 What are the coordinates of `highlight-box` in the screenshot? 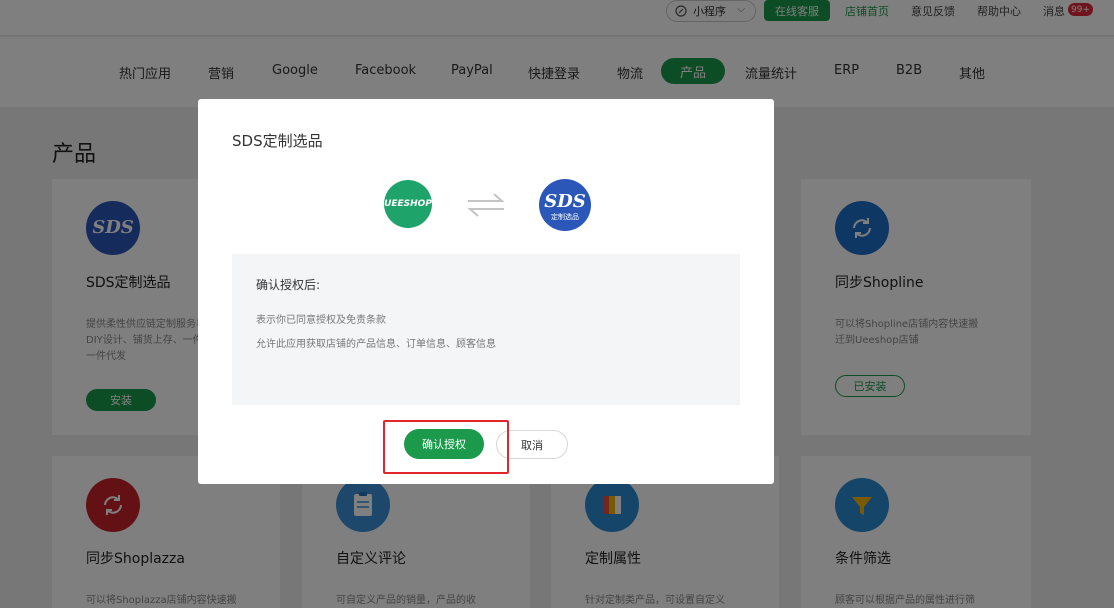 It's located at (446, 447).